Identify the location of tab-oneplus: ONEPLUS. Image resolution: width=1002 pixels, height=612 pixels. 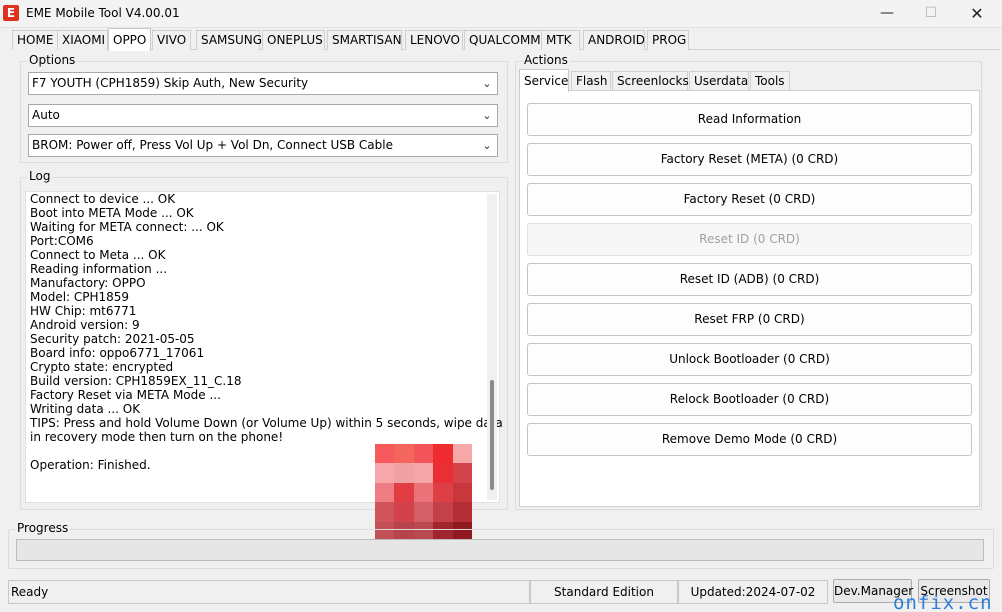
(293, 40).